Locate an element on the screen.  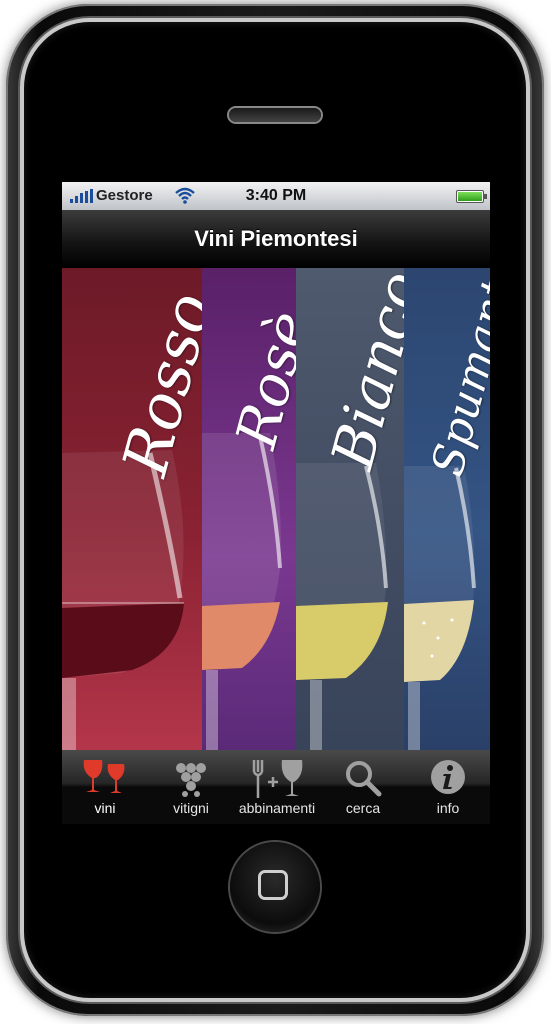
tab-cerca: cerca is located at coordinates (363, 787).